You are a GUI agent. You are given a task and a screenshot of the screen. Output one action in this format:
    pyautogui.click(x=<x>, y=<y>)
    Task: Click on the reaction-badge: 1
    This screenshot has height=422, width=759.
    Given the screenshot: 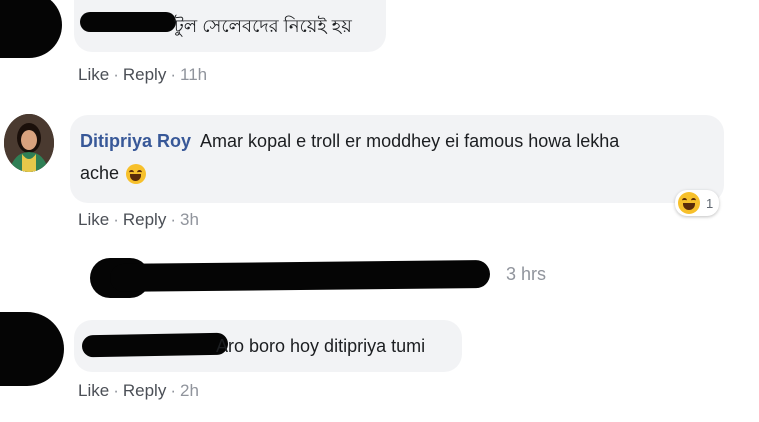 What is the action you would take?
    pyautogui.click(x=697, y=203)
    